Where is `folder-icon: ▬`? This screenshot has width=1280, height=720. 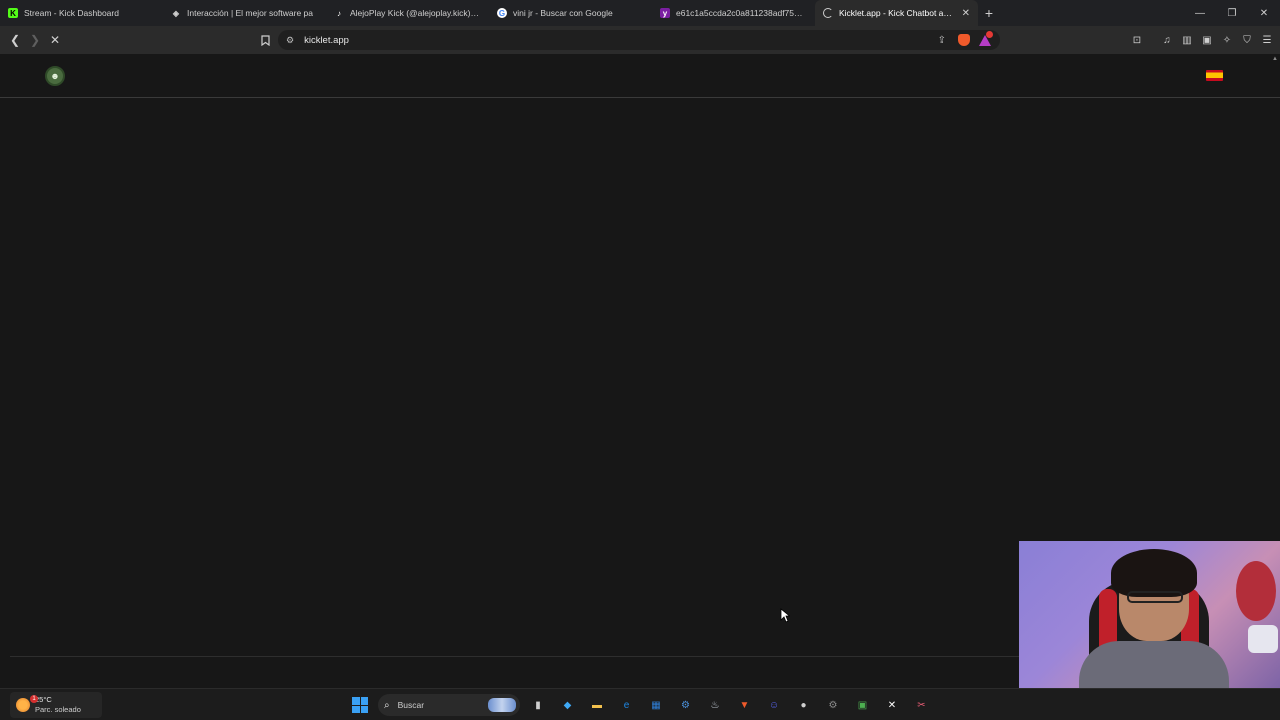 folder-icon: ▬ is located at coordinates (597, 705).